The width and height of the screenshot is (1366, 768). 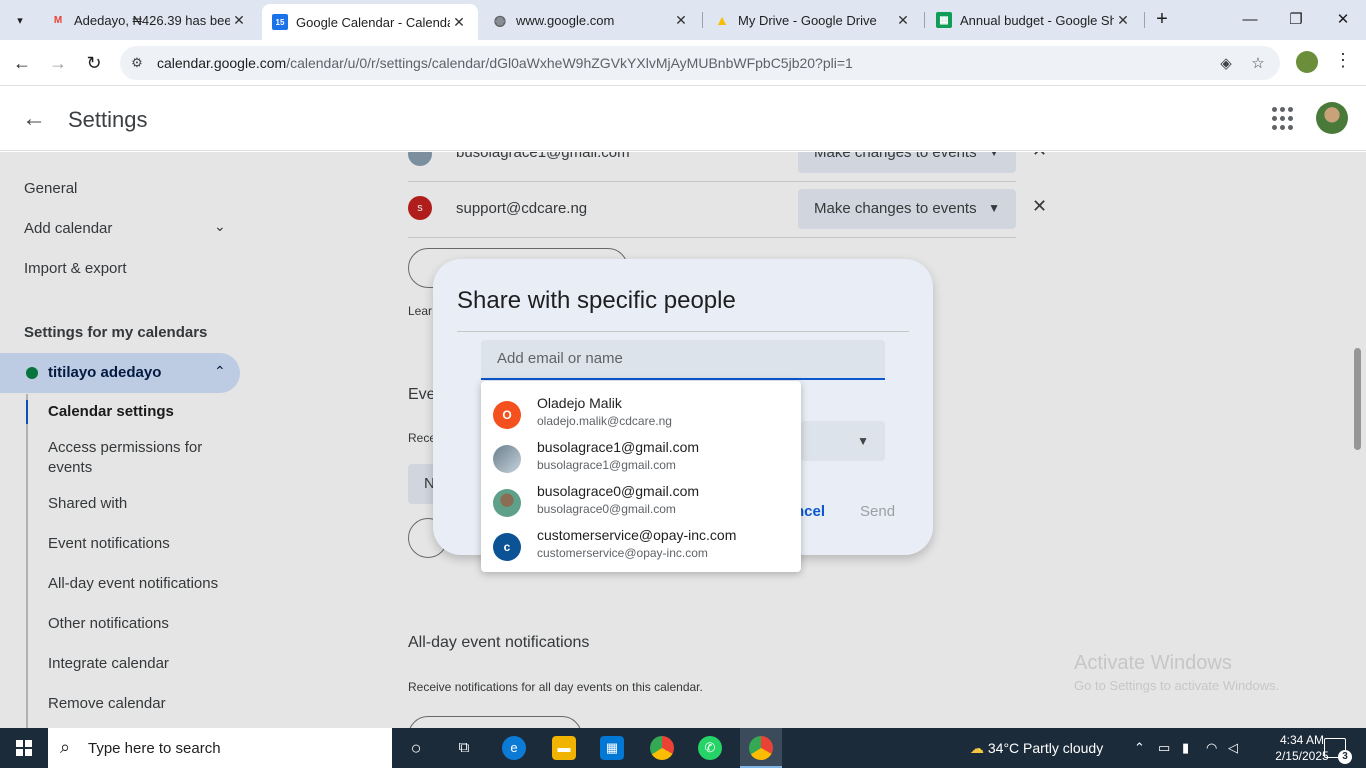 What do you see at coordinates (154, 748) in the screenshot?
I see `search-placeholder: Type here to search` at bounding box center [154, 748].